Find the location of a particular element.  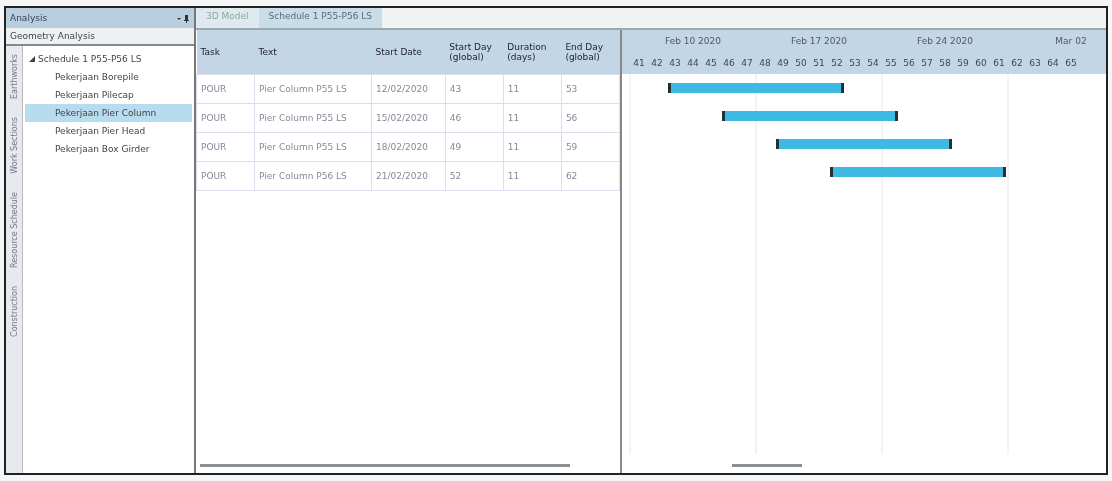

week-label: Feb 24 2020 is located at coordinates (945, 41).